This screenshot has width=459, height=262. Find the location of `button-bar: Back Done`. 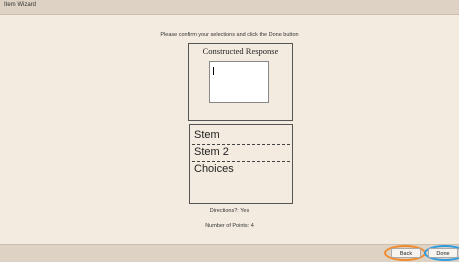

button-bar: Back Done is located at coordinates (229, 253).